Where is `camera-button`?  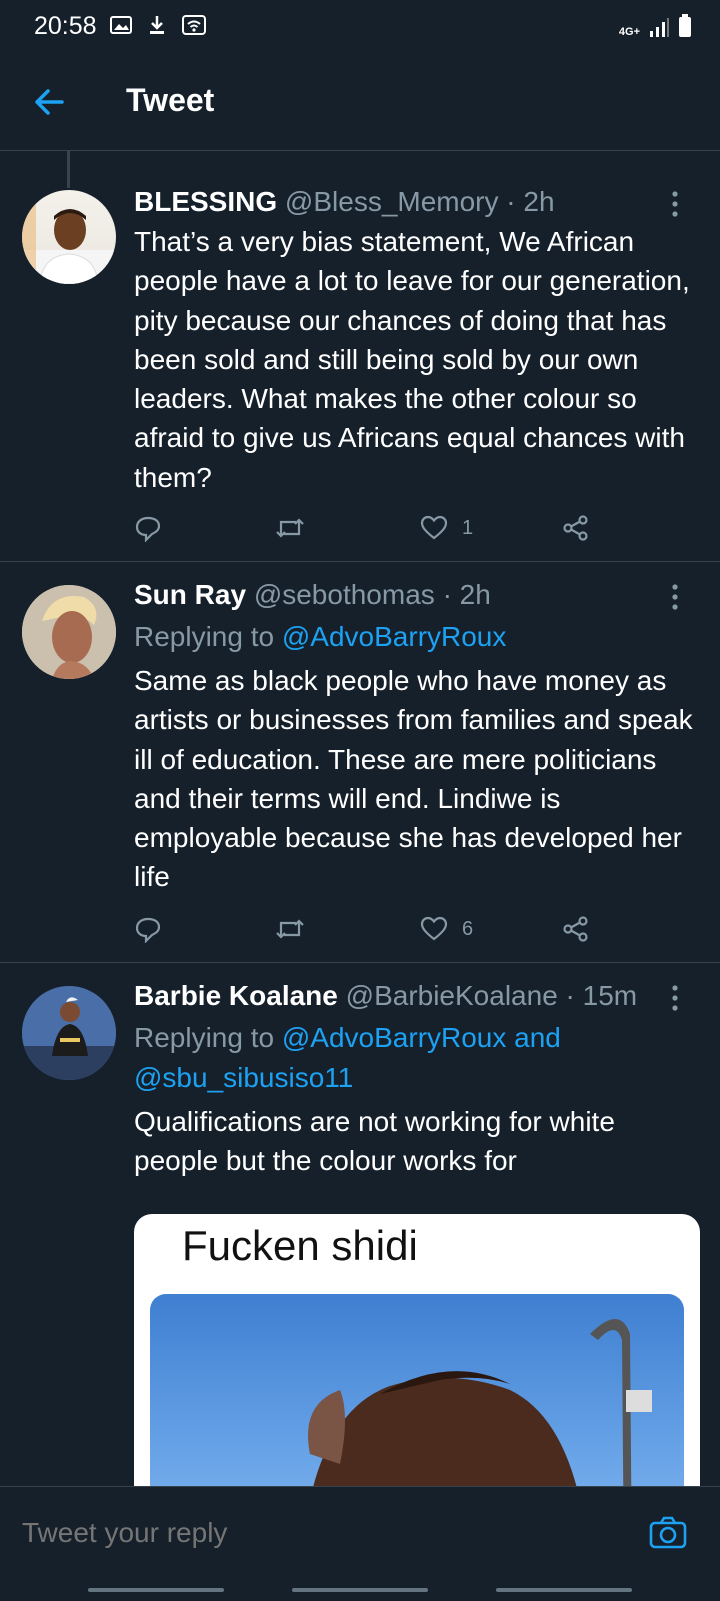
camera-button is located at coordinates (668, 1533).